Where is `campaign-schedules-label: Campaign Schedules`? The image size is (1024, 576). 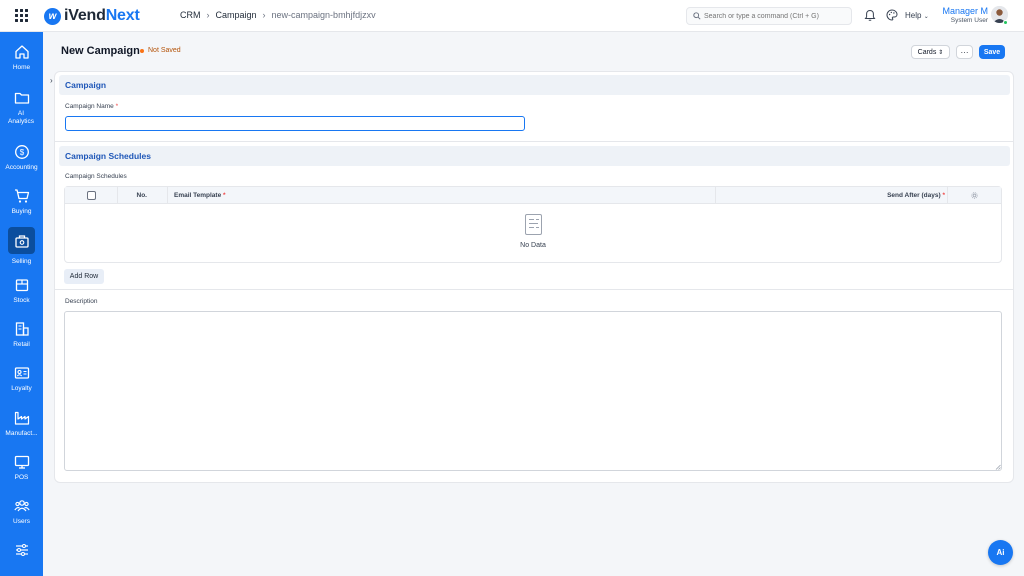
campaign-schedules-label: Campaign Schedules is located at coordinates (96, 176).